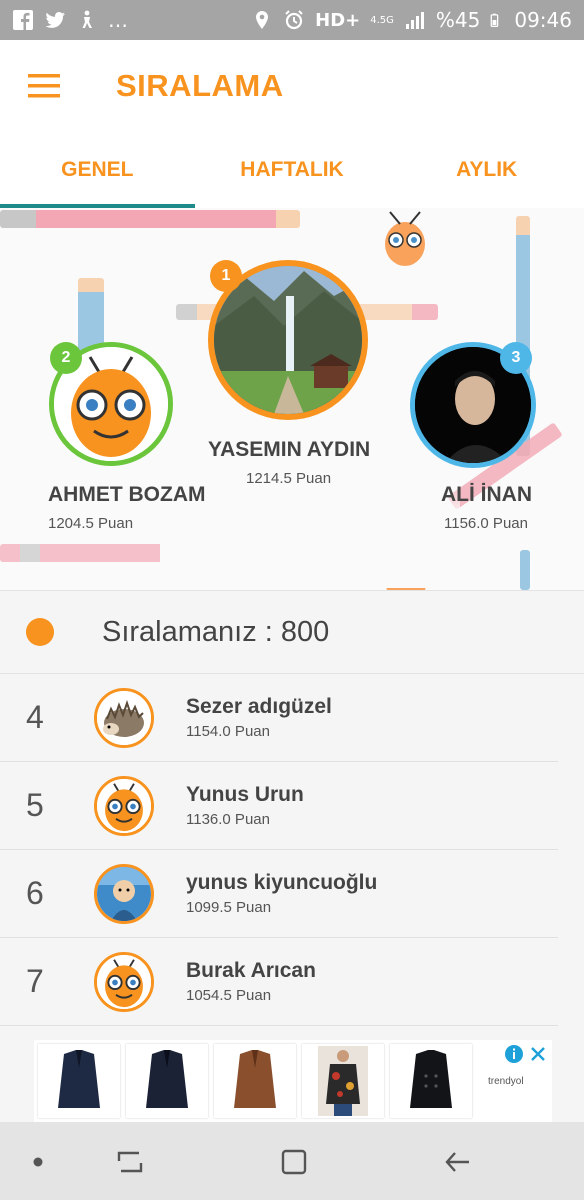 The height and width of the screenshot is (1200, 584). I want to click on home-button, so click(294, 1162).